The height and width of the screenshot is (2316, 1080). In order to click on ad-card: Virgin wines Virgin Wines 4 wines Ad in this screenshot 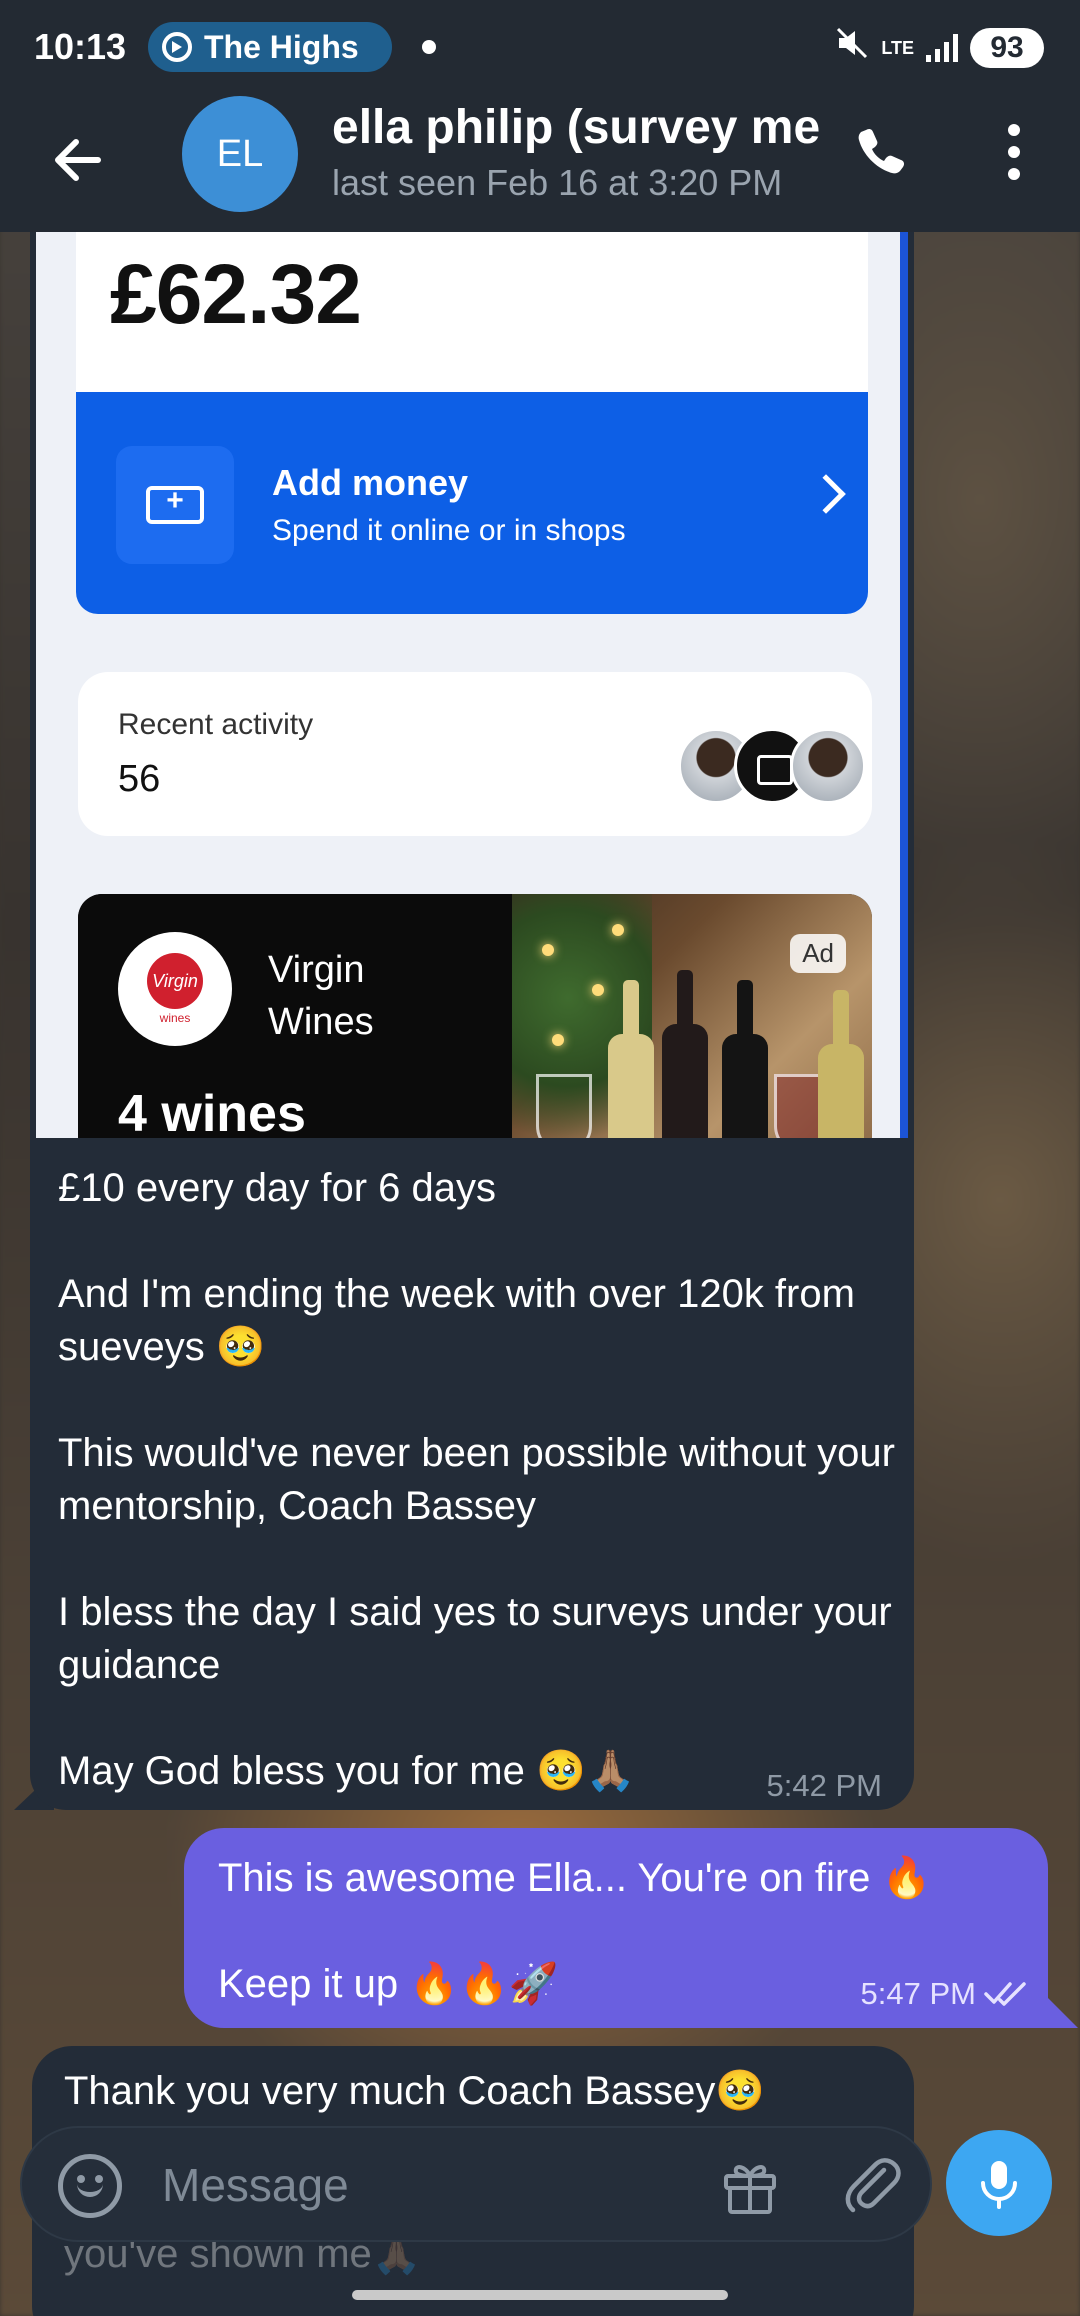, I will do `click(475, 1016)`.